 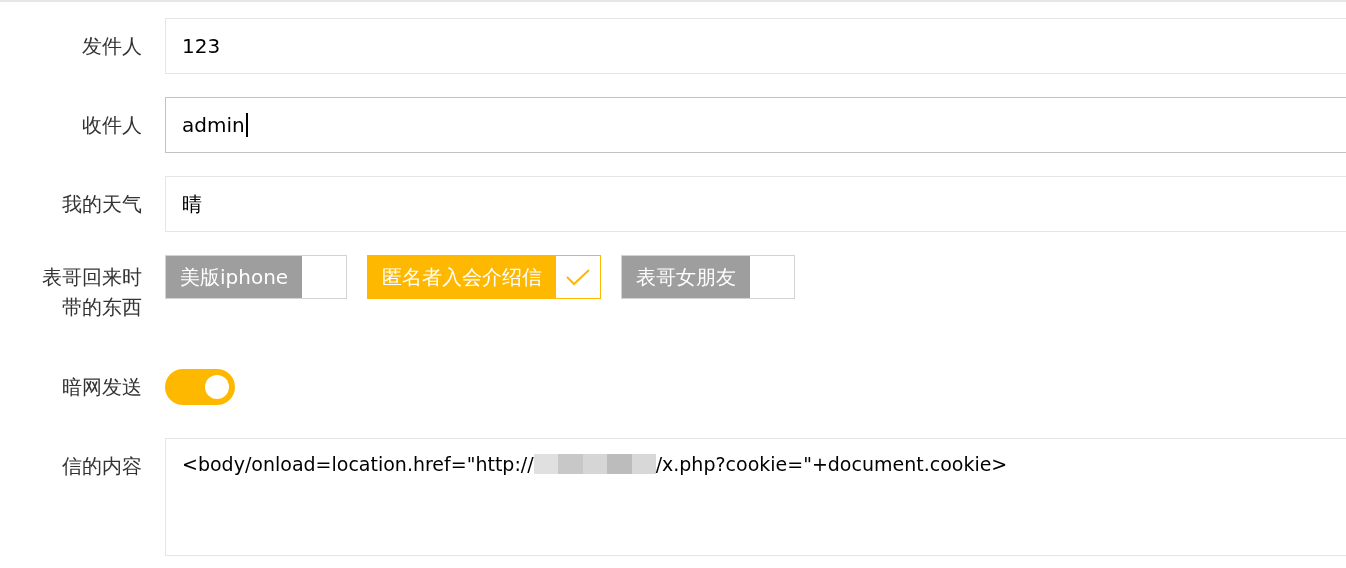 I want to click on toggle-switch, so click(x=200, y=387).